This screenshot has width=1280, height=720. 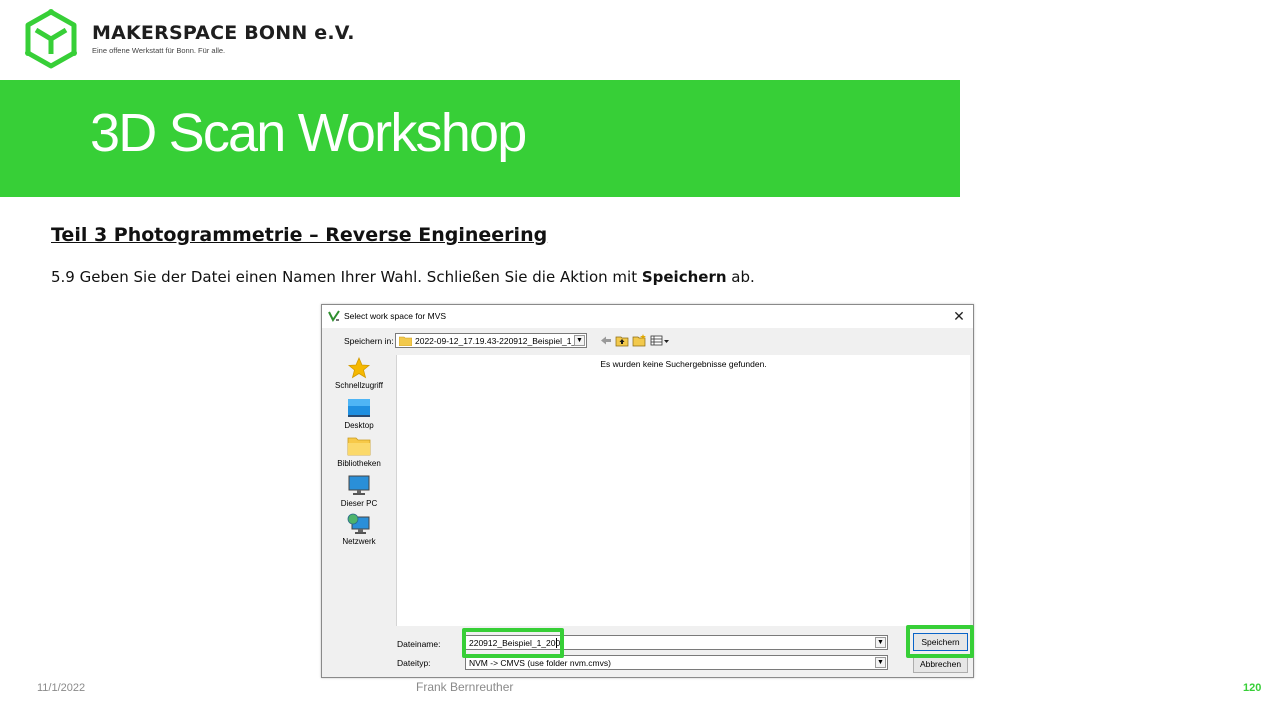 What do you see at coordinates (414, 663) in the screenshot?
I see `filetype-label: Dateityp:` at bounding box center [414, 663].